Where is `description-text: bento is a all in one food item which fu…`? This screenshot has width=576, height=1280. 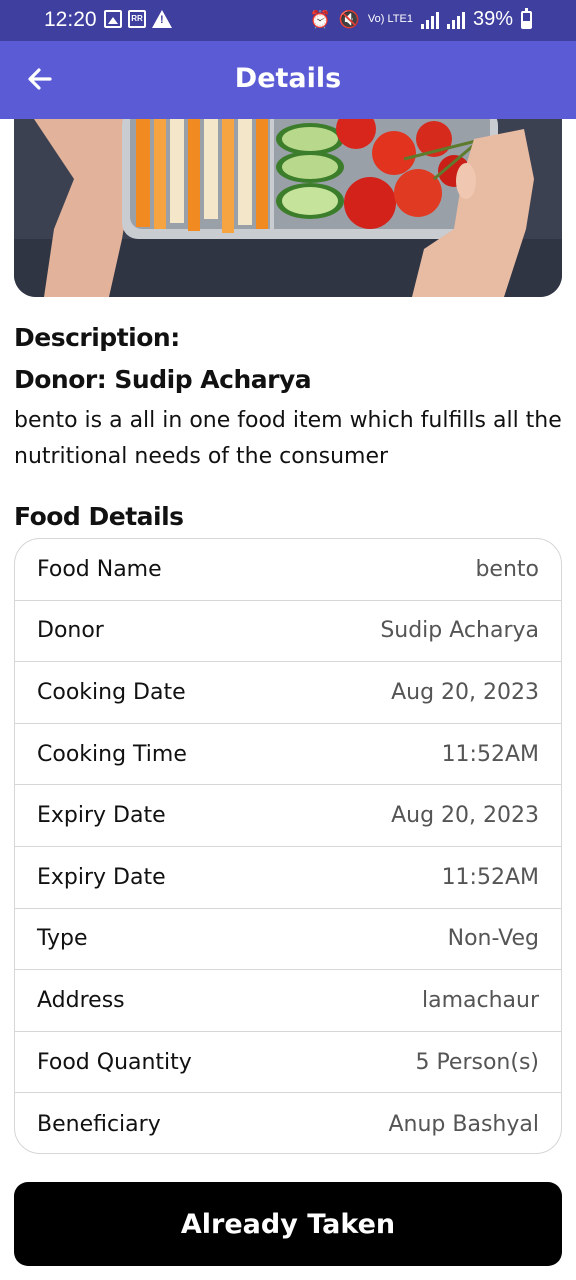
description-text: bento is a all in one food item which fu… is located at coordinates (288, 438).